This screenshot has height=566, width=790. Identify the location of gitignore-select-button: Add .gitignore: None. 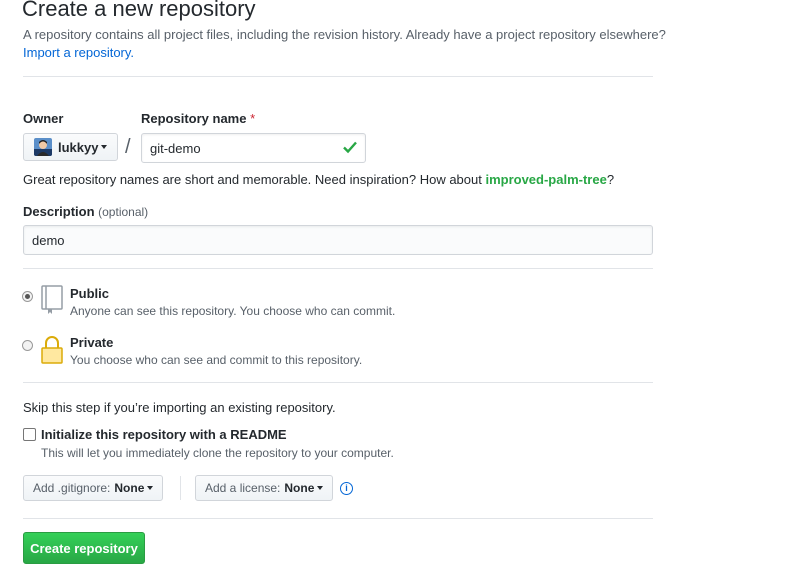
(93, 488).